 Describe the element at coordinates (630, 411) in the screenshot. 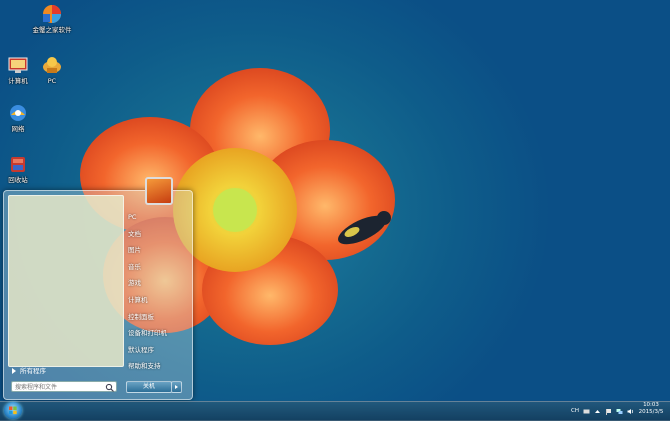

I see `volume-icon` at that location.